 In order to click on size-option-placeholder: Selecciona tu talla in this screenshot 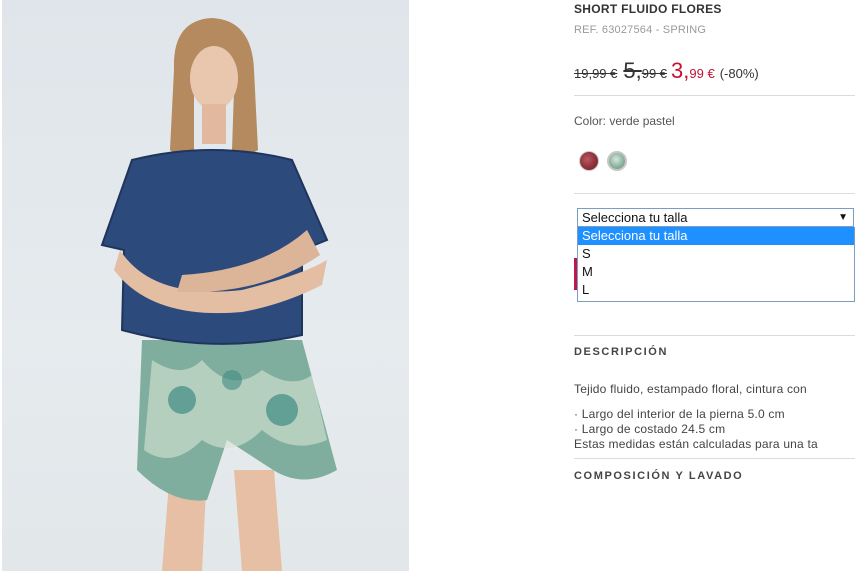, I will do `click(716, 236)`.